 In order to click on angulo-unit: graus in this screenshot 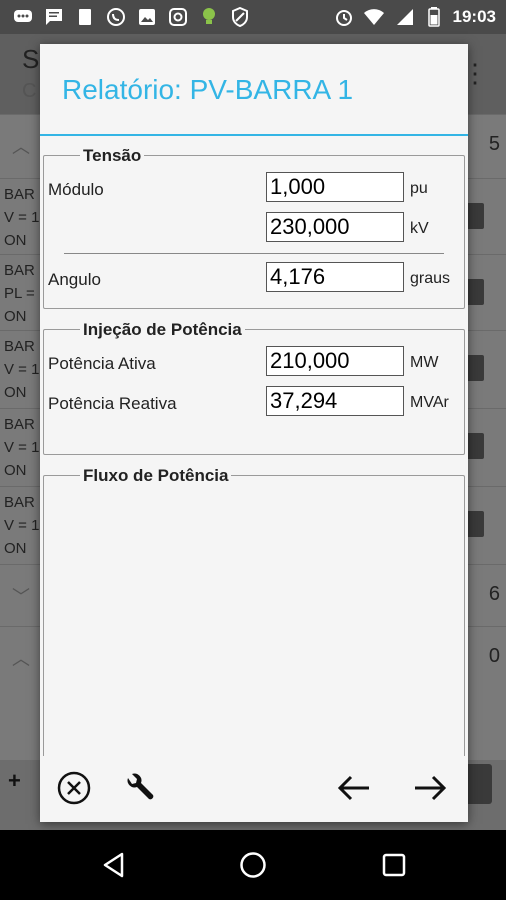, I will do `click(430, 278)`.